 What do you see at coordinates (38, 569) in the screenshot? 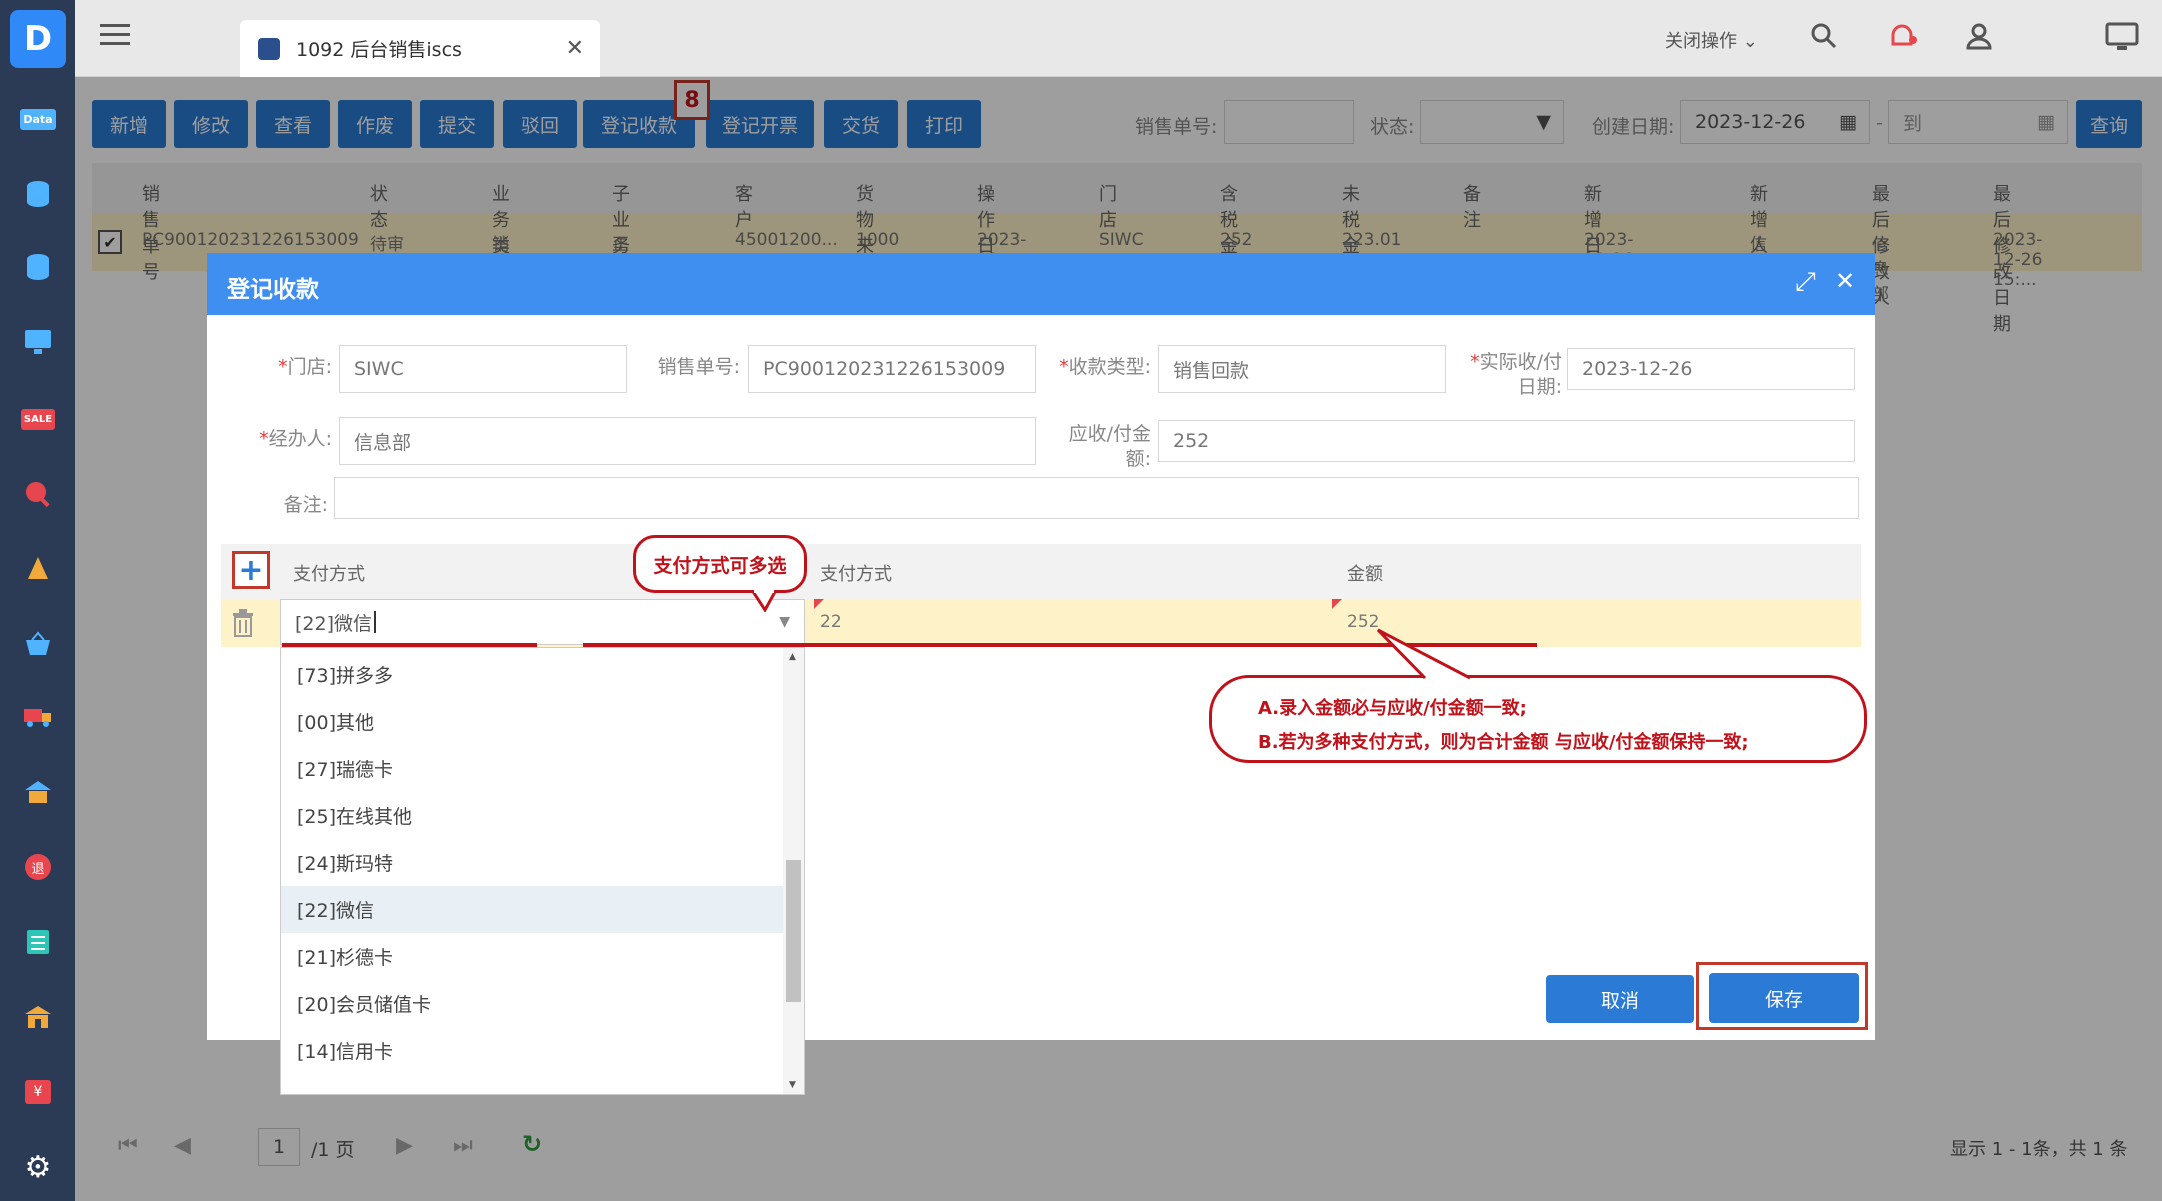
I see `cone-icon` at bounding box center [38, 569].